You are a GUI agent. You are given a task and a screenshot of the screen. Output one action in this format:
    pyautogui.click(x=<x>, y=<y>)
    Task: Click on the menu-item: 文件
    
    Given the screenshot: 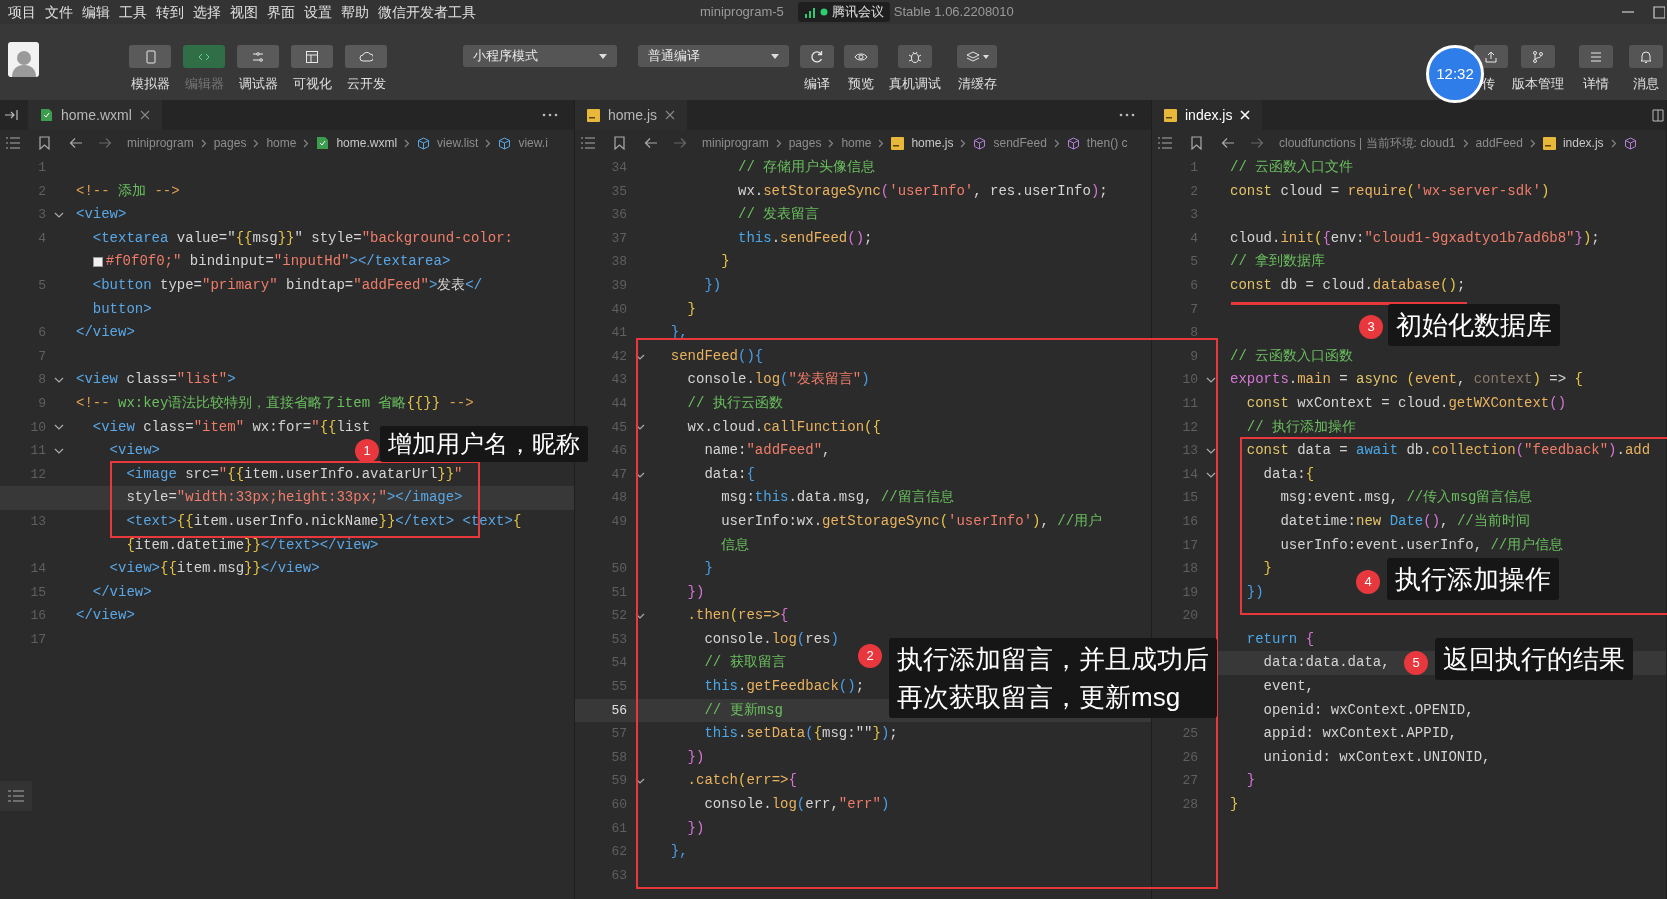 What is the action you would take?
    pyautogui.click(x=59, y=12)
    